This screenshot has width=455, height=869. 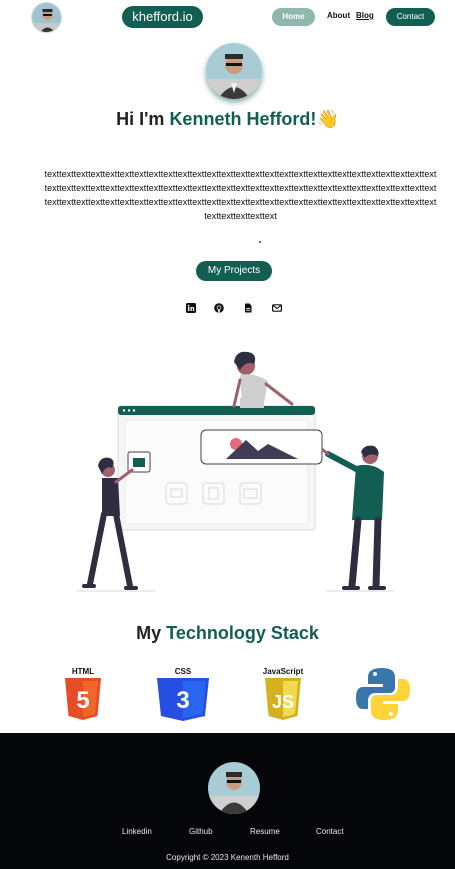 What do you see at coordinates (82, 700) in the screenshot?
I see `html-number: 5` at bounding box center [82, 700].